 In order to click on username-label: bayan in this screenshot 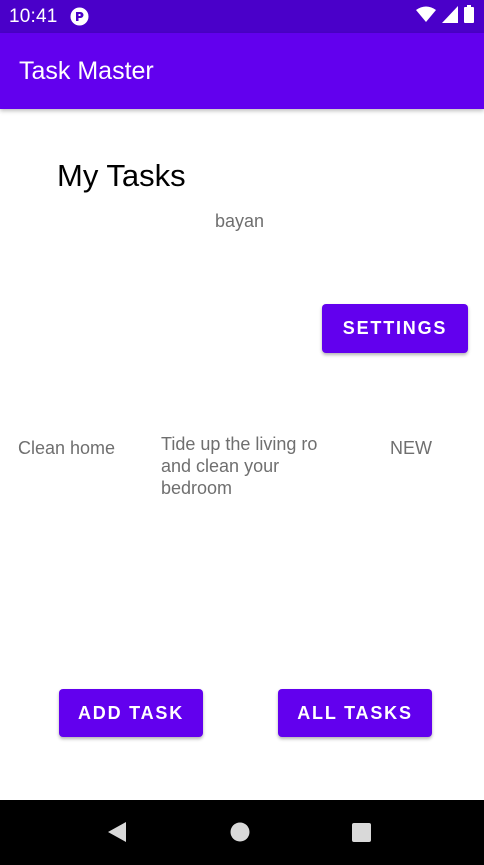, I will do `click(240, 221)`.